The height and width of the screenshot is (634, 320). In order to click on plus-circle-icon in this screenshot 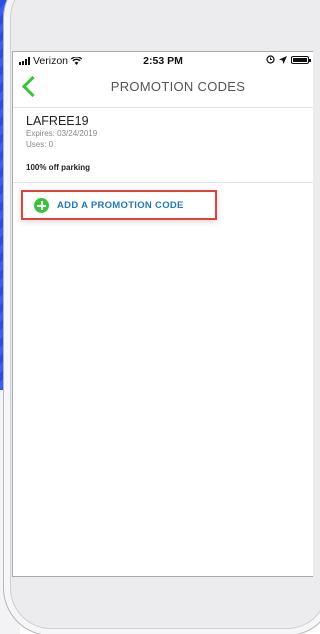, I will do `click(41, 205)`.